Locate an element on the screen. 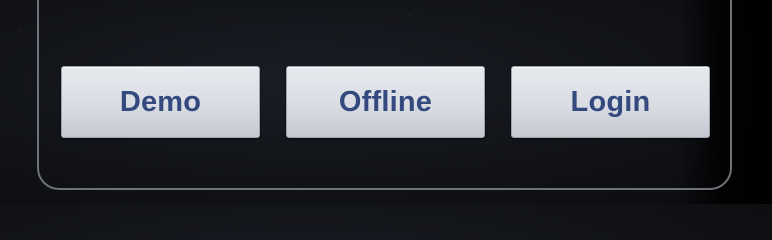  login-button-label: Login is located at coordinates (610, 101).